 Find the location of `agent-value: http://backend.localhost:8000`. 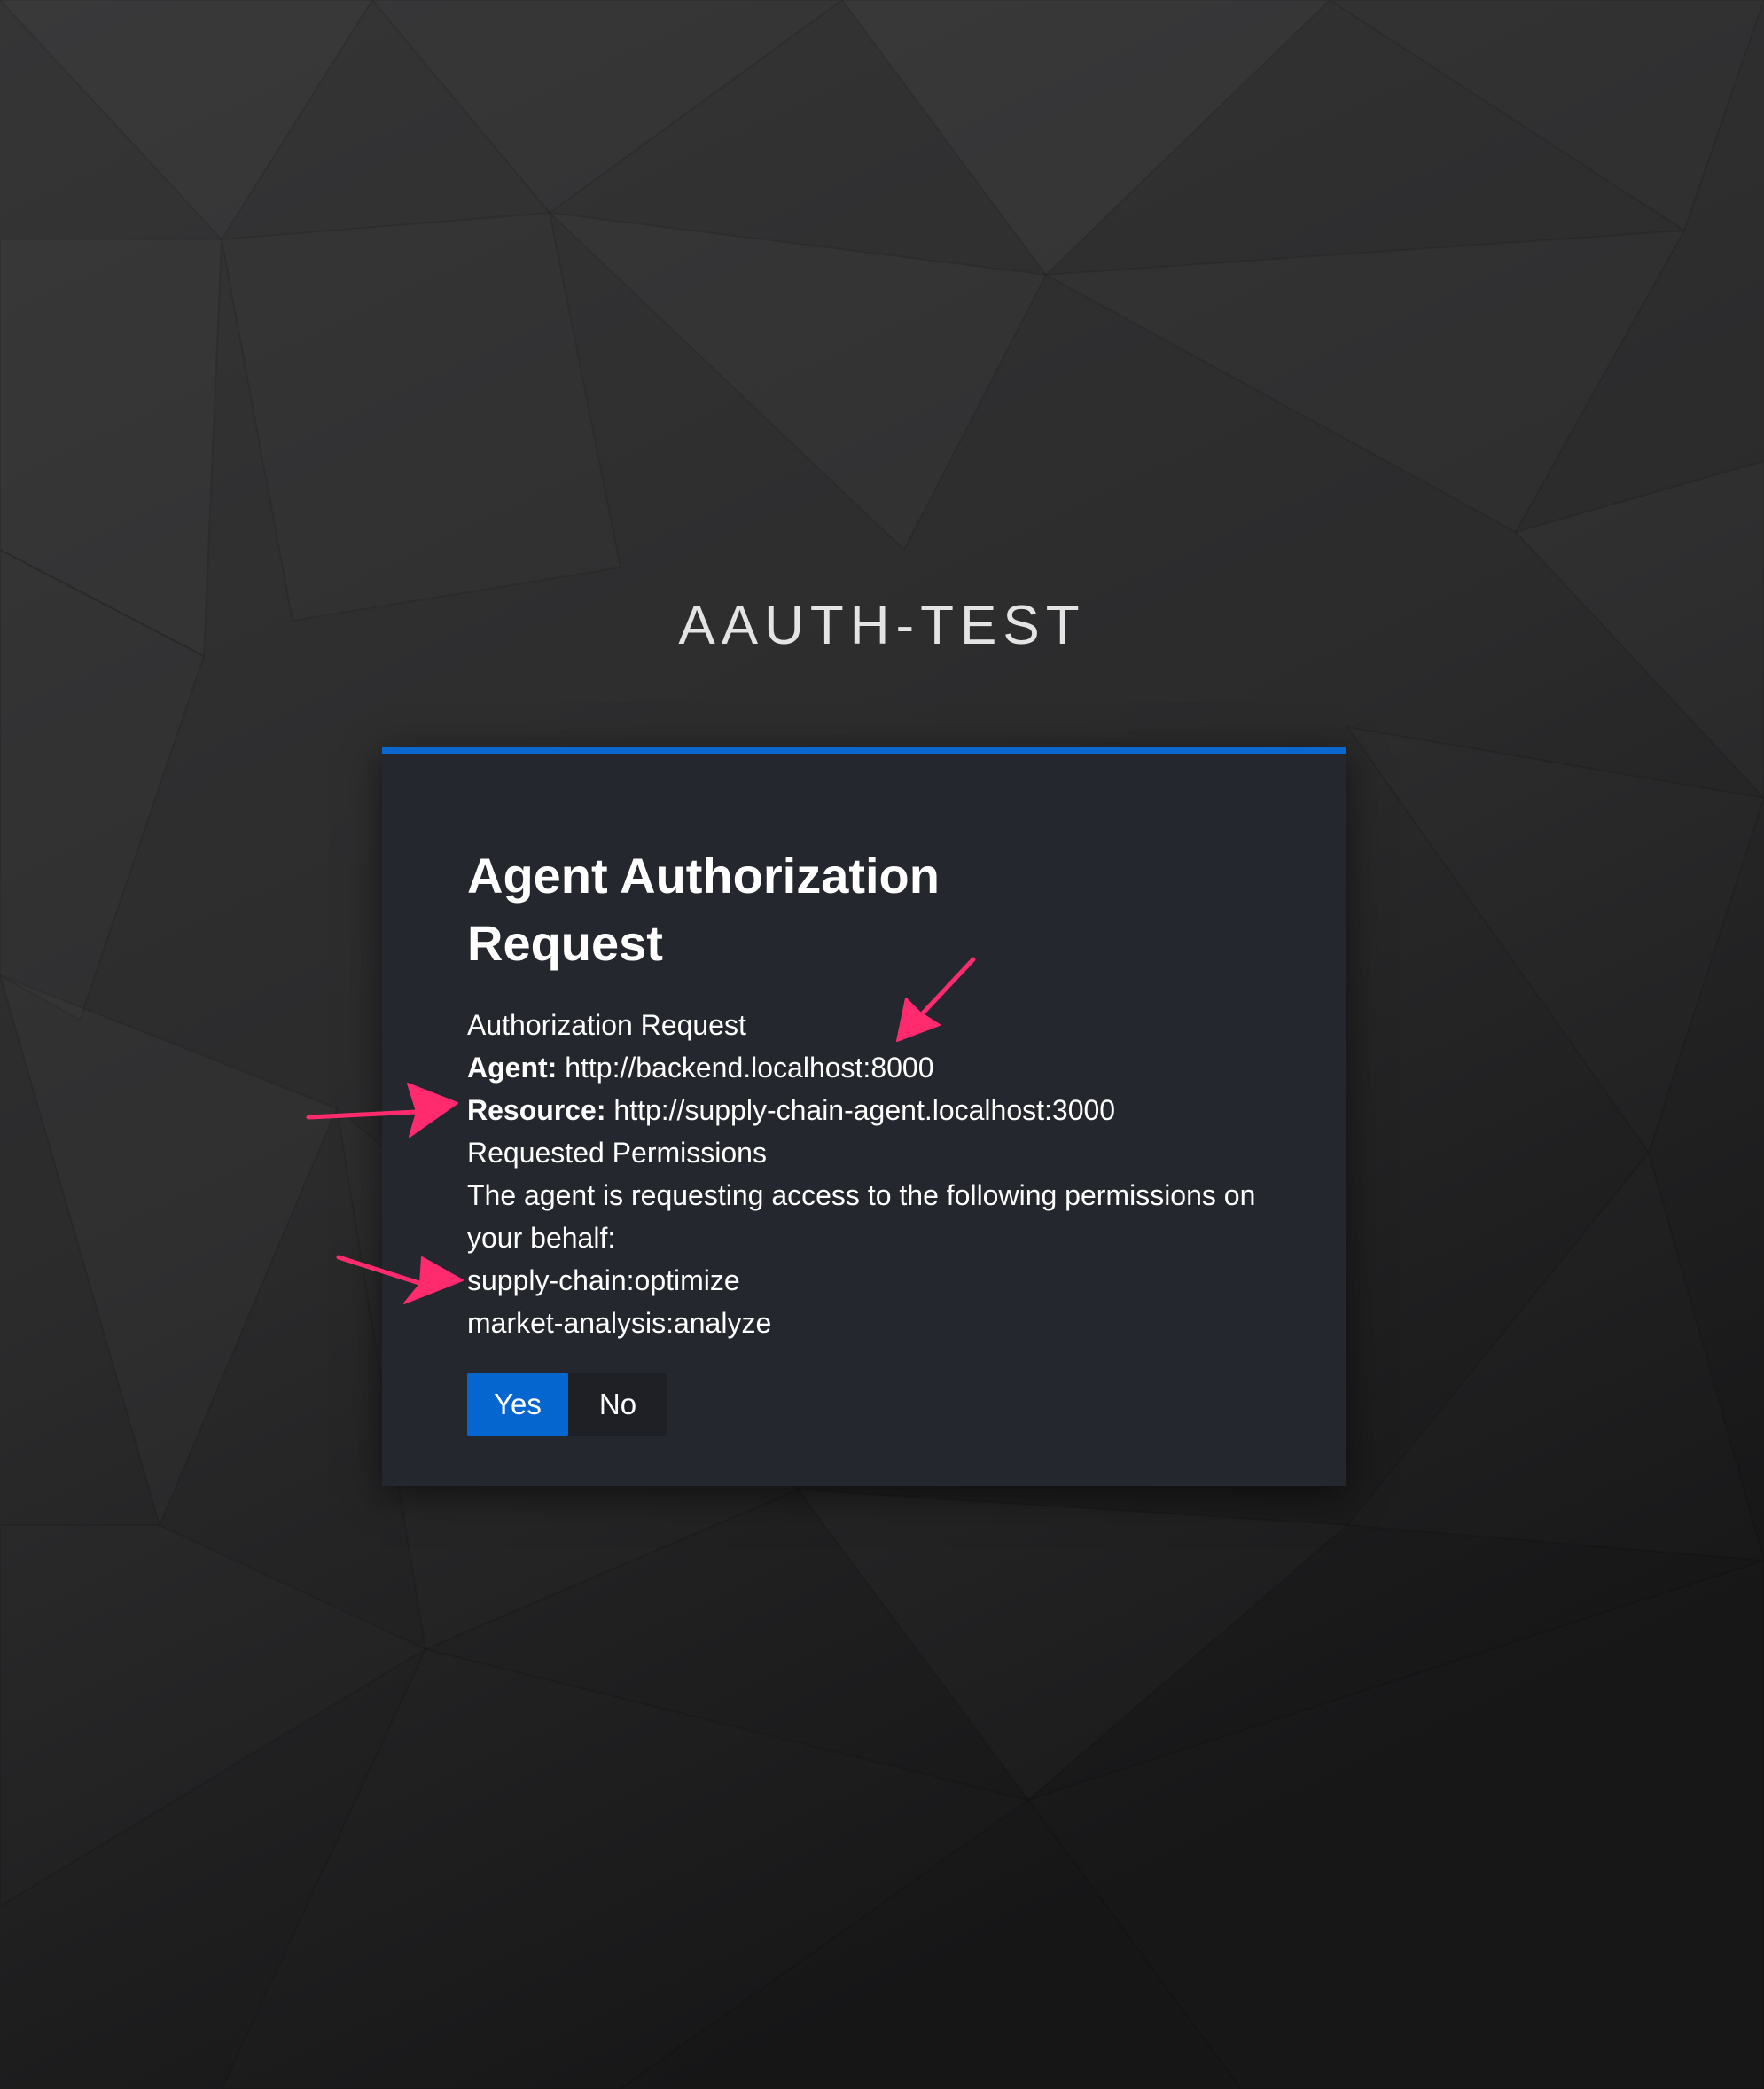

agent-value: http://backend.localhost:8000 is located at coordinates (749, 1068).